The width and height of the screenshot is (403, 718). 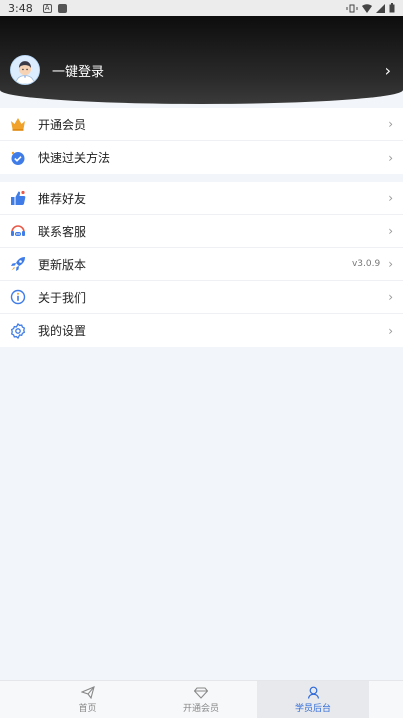 I want to click on battery-icon, so click(x=392, y=8).